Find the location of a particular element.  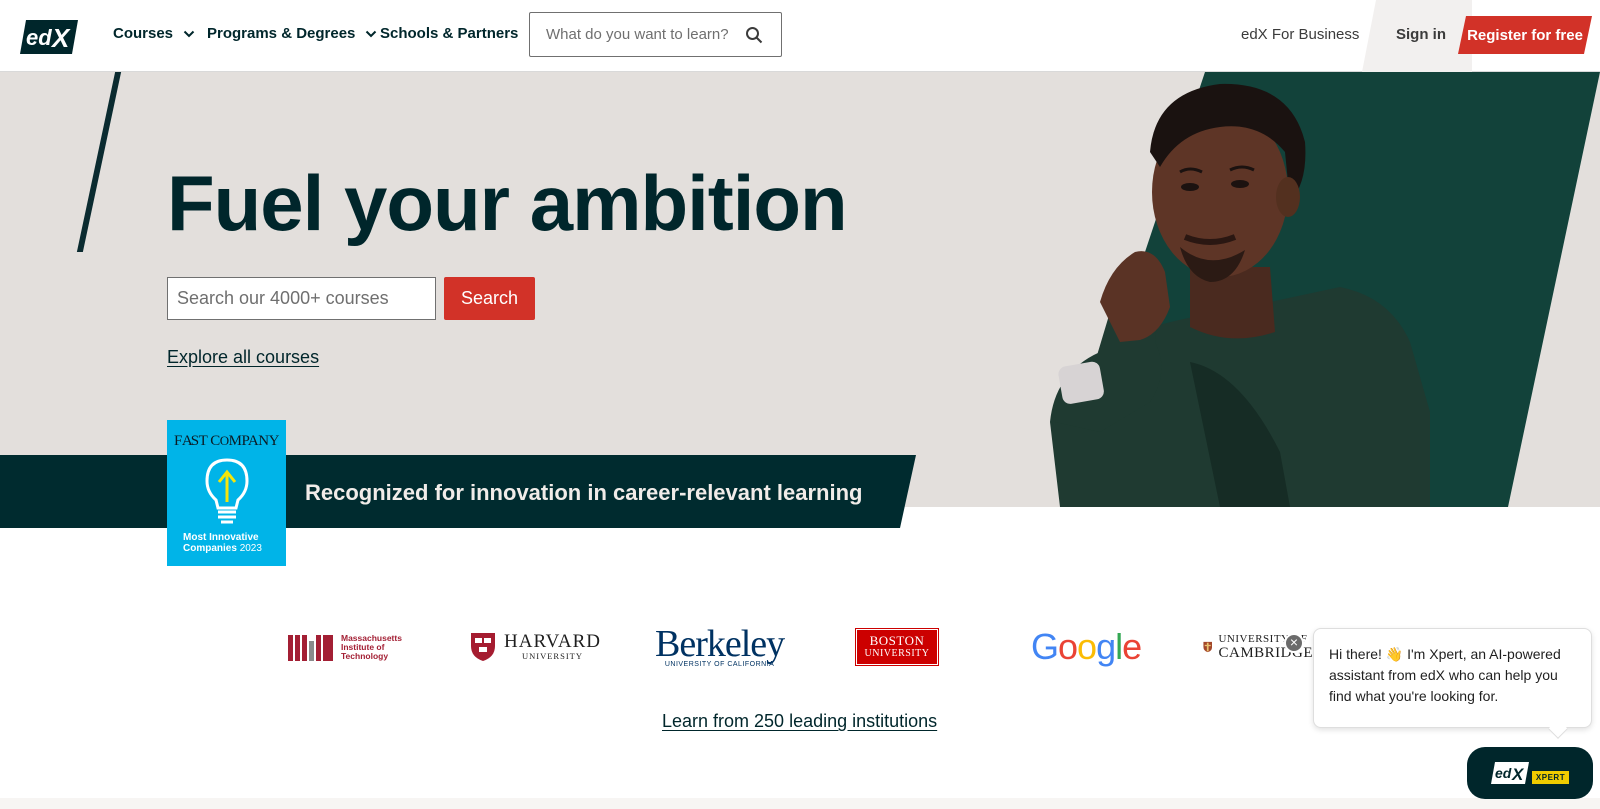

header-search-input is located at coordinates (641, 34).